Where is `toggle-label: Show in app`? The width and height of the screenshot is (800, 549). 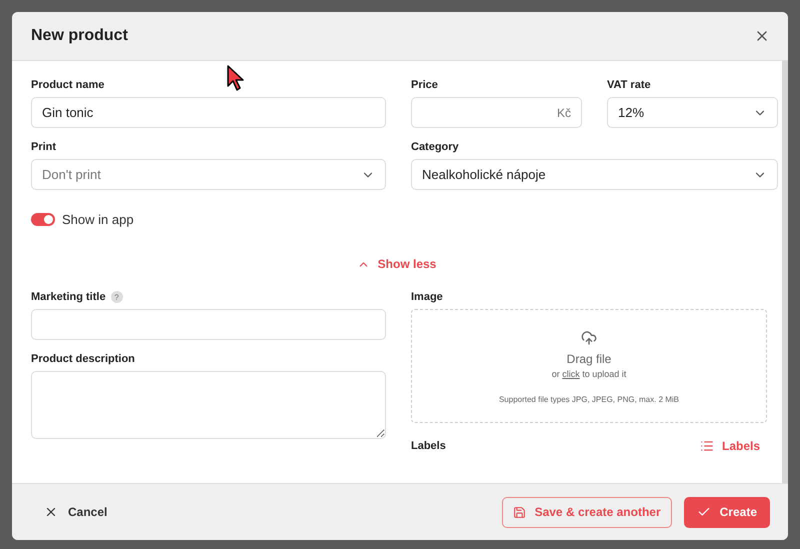 toggle-label: Show in app is located at coordinates (98, 219).